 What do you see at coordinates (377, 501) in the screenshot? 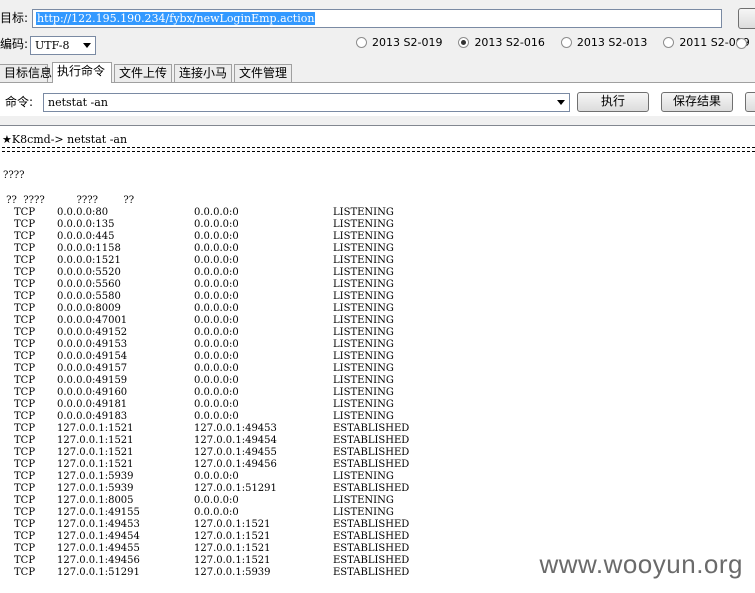
I see `table-row: TCP 127.0.0.1:8005 0.0.0.0:0 LISTENING` at bounding box center [377, 501].